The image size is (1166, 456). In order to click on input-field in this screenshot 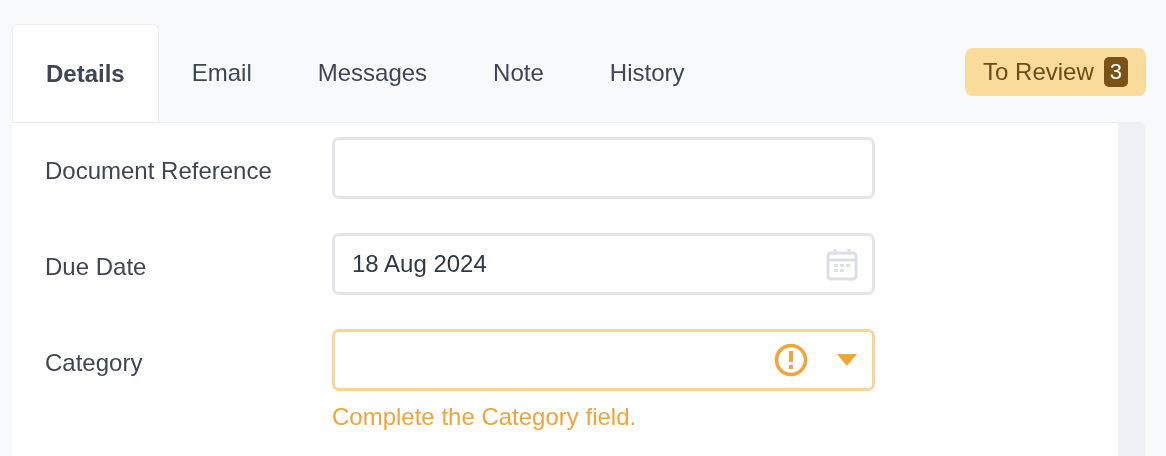, I will do `click(603, 168)`.